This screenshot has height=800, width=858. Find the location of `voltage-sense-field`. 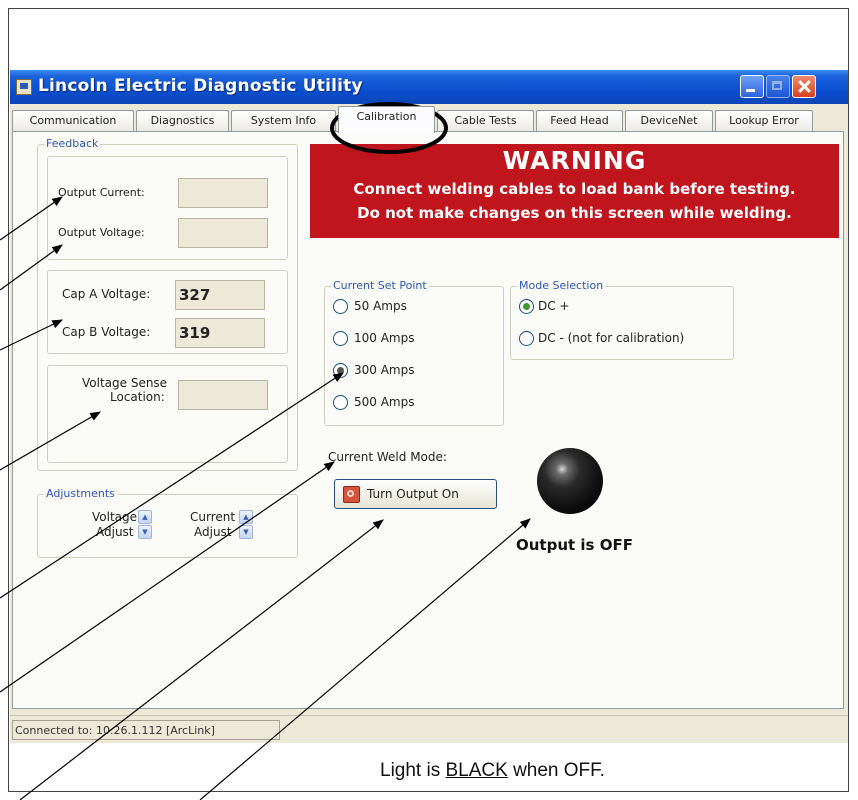

voltage-sense-field is located at coordinates (223, 395).